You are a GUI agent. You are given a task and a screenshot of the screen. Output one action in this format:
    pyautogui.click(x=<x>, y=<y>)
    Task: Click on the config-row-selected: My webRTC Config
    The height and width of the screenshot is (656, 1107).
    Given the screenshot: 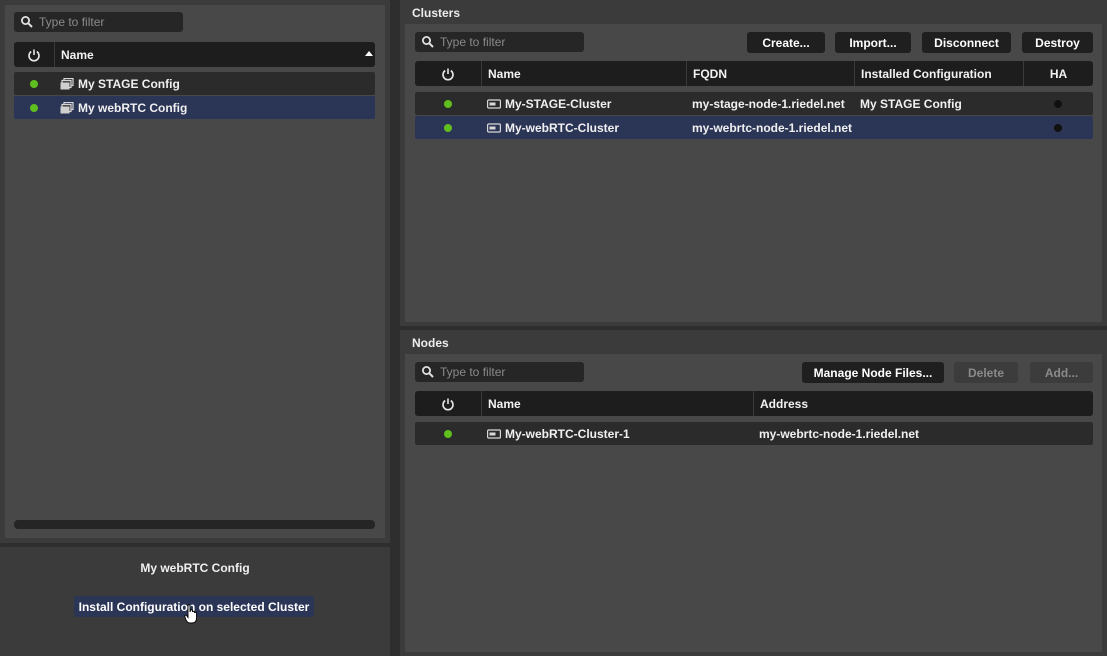 What is the action you would take?
    pyautogui.click(x=194, y=107)
    